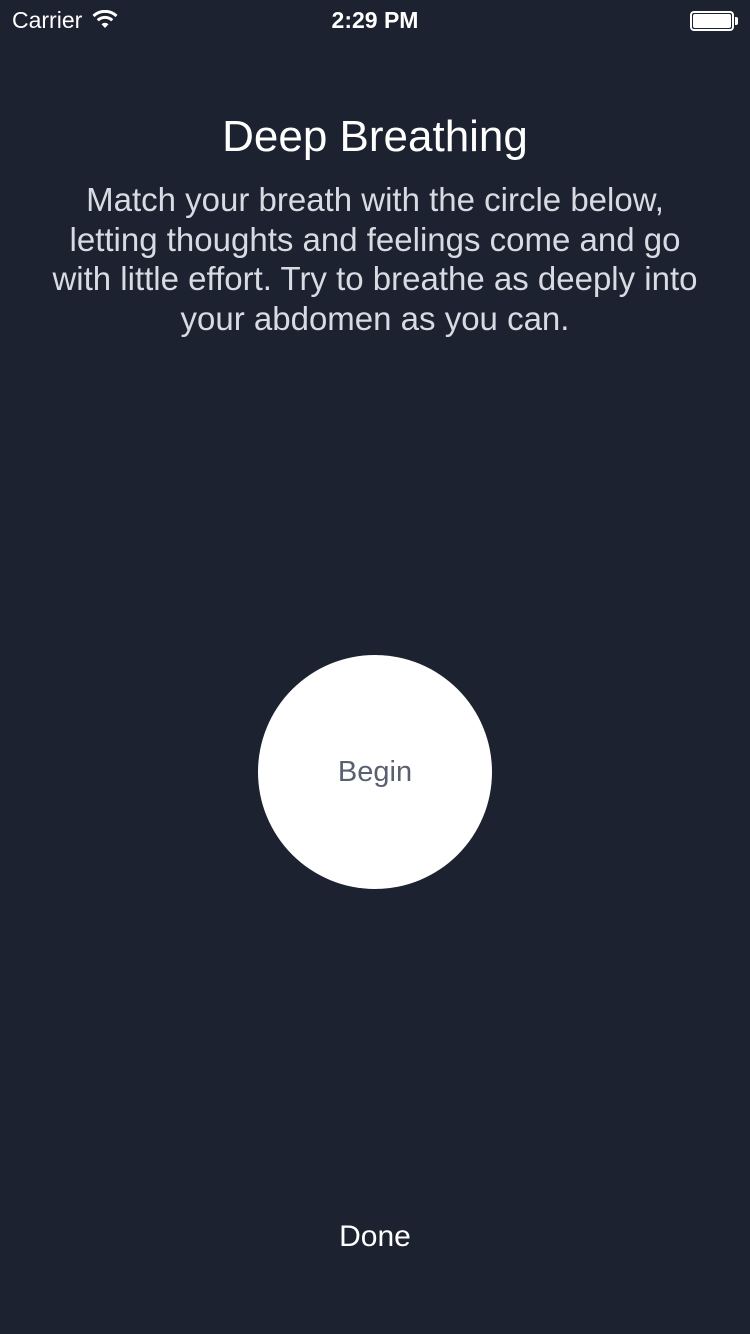  Describe the element at coordinates (375, 1237) in the screenshot. I see `done-button: Done` at that location.